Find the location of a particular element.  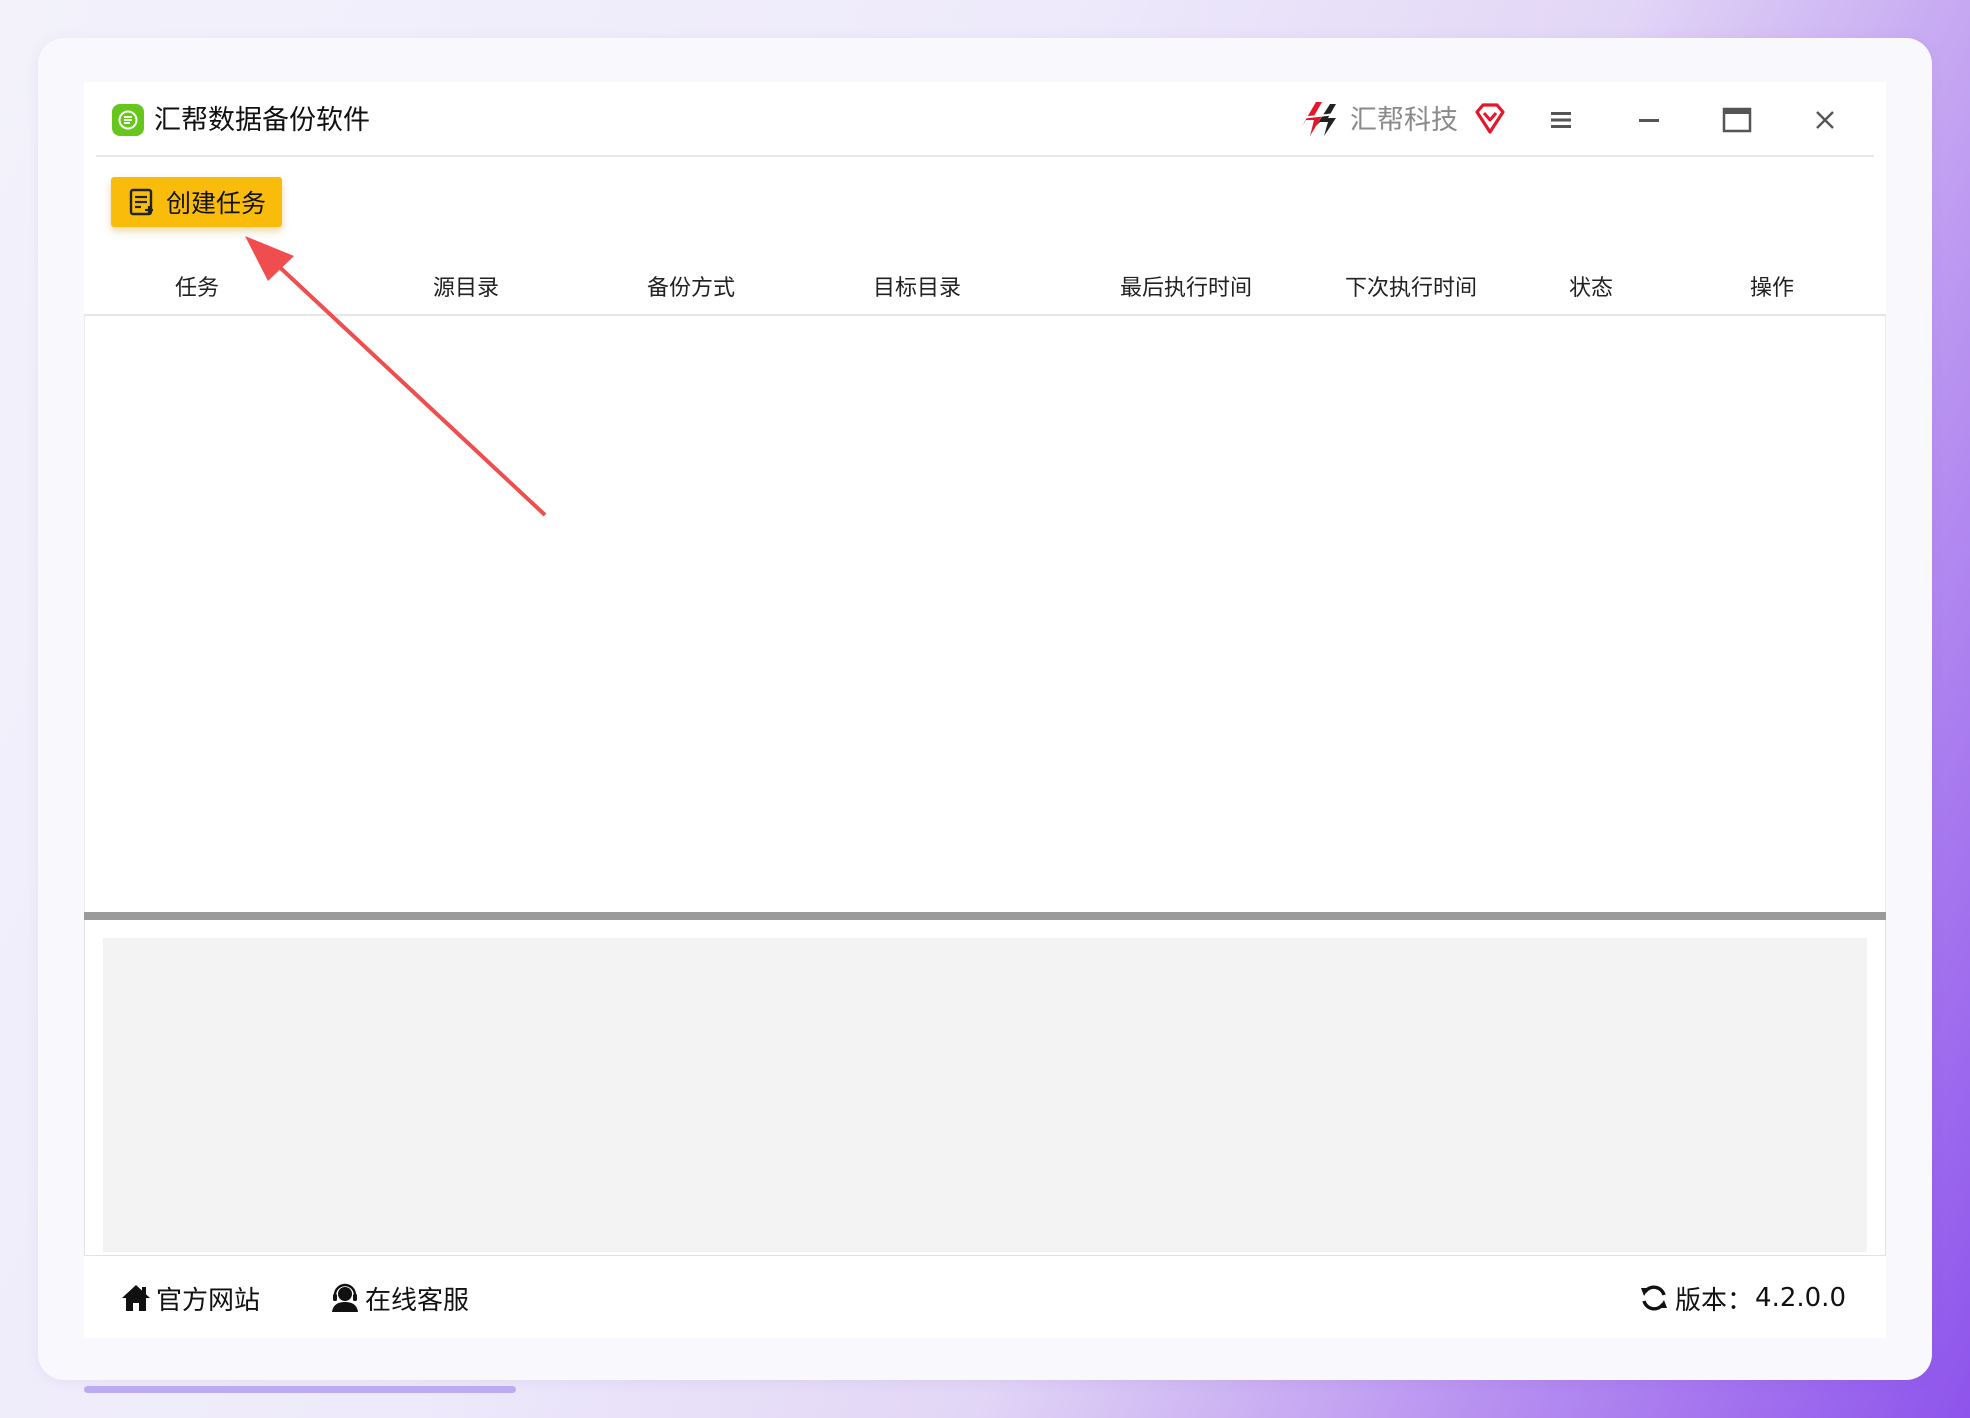

app-logo-icon is located at coordinates (128, 120).